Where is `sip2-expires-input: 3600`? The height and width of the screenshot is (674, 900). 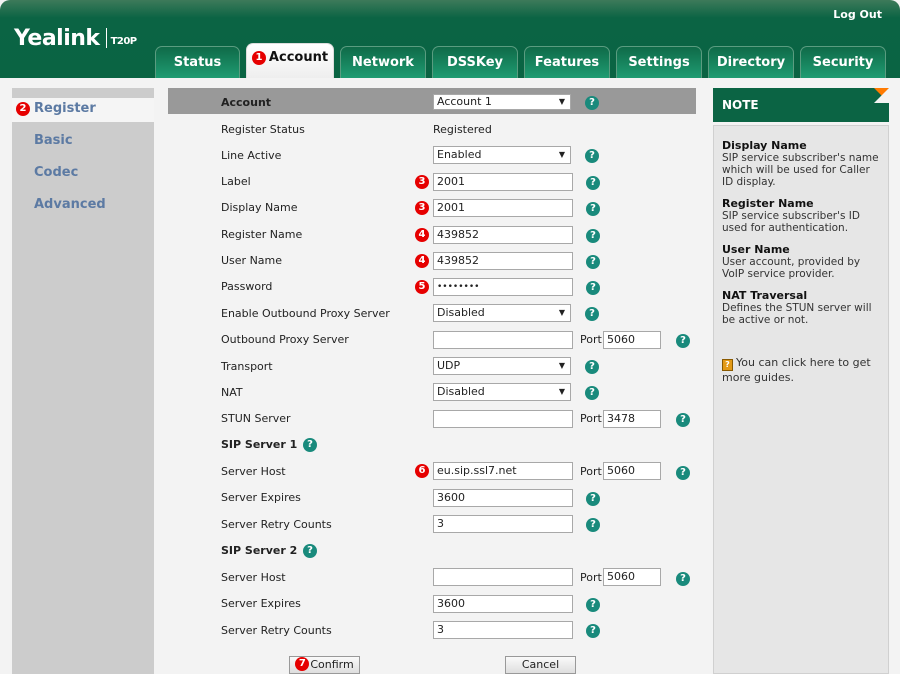 sip2-expires-input: 3600 is located at coordinates (503, 604).